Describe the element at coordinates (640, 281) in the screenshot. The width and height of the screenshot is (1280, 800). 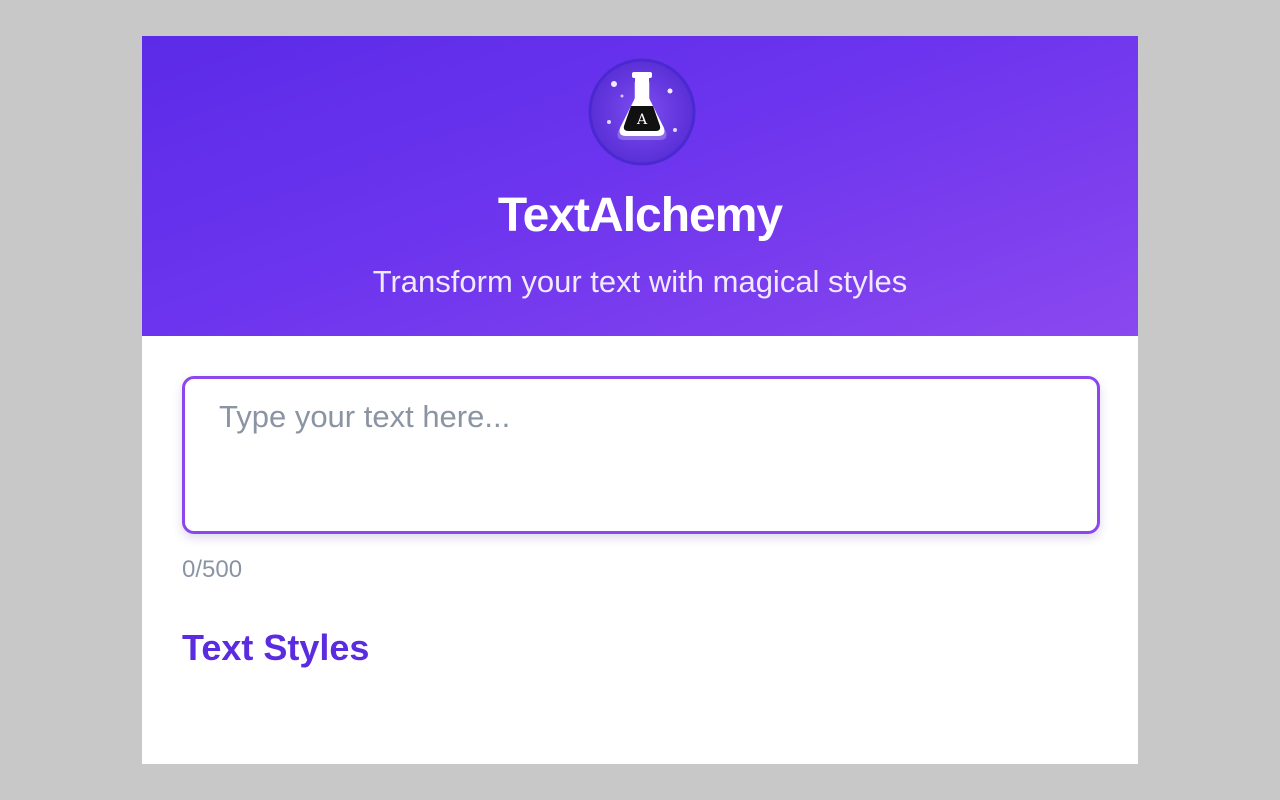
I see `app-subtitle: Transform your text with magical styles` at that location.